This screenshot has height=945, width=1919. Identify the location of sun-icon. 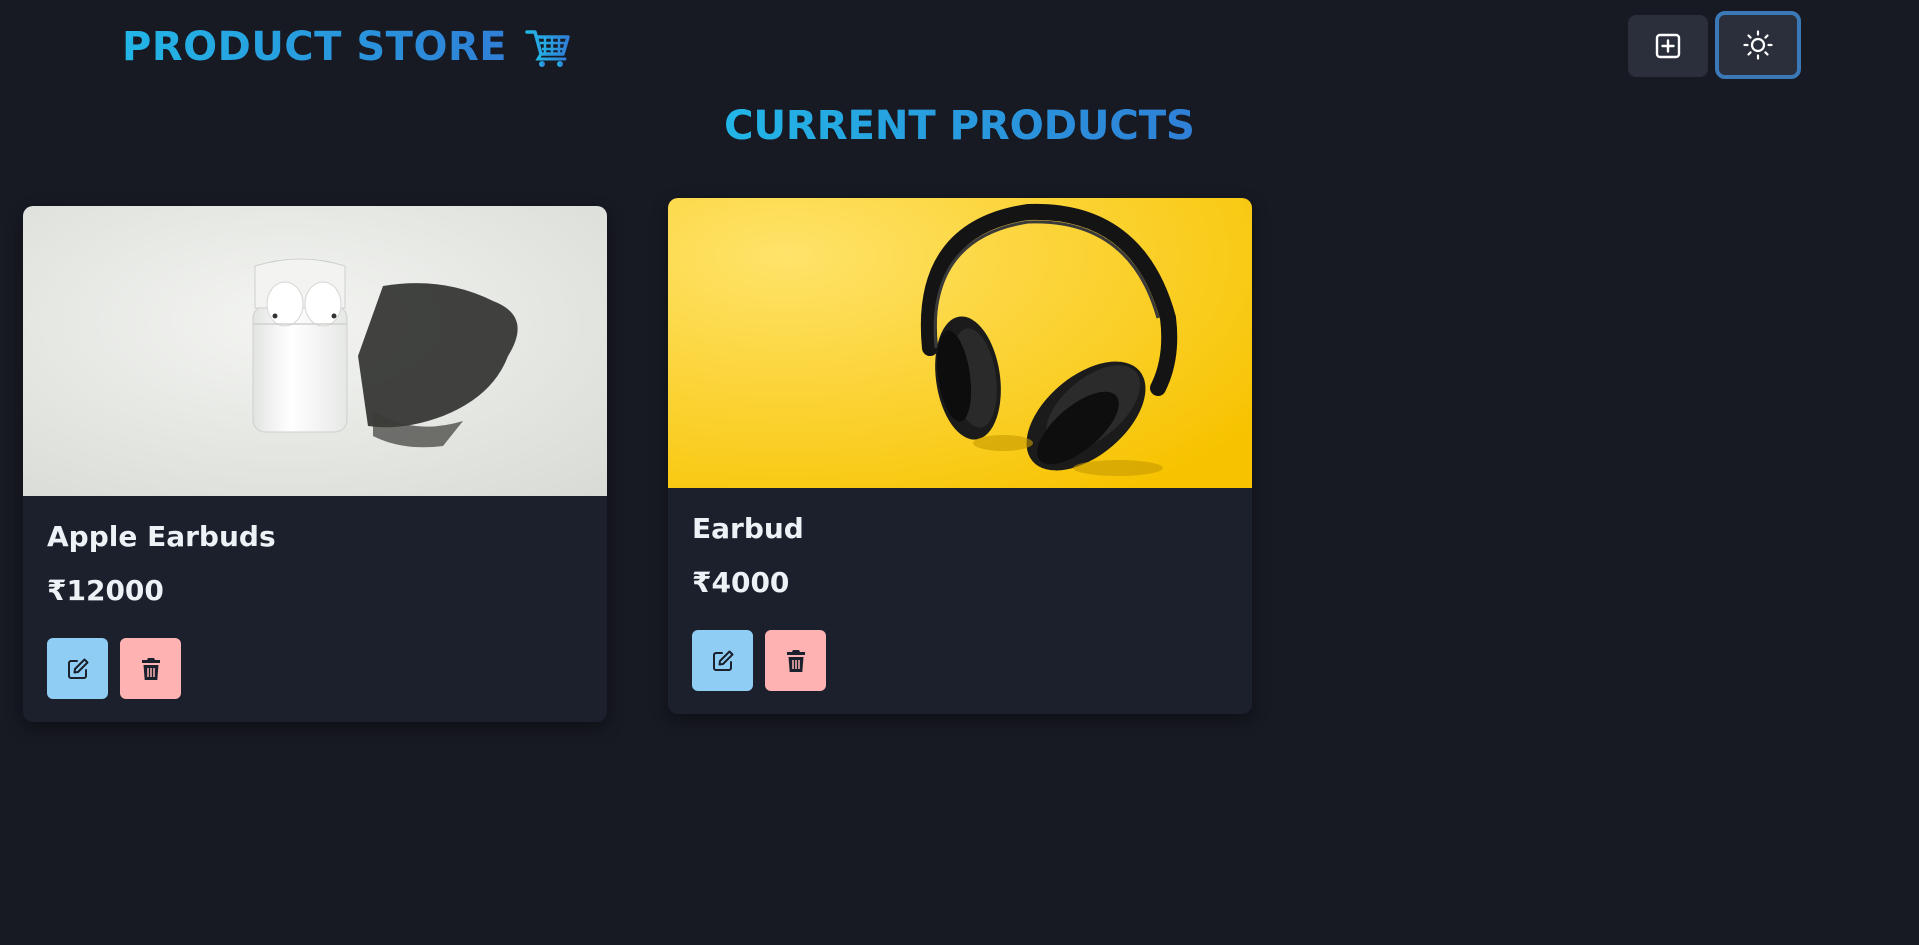
(1758, 45).